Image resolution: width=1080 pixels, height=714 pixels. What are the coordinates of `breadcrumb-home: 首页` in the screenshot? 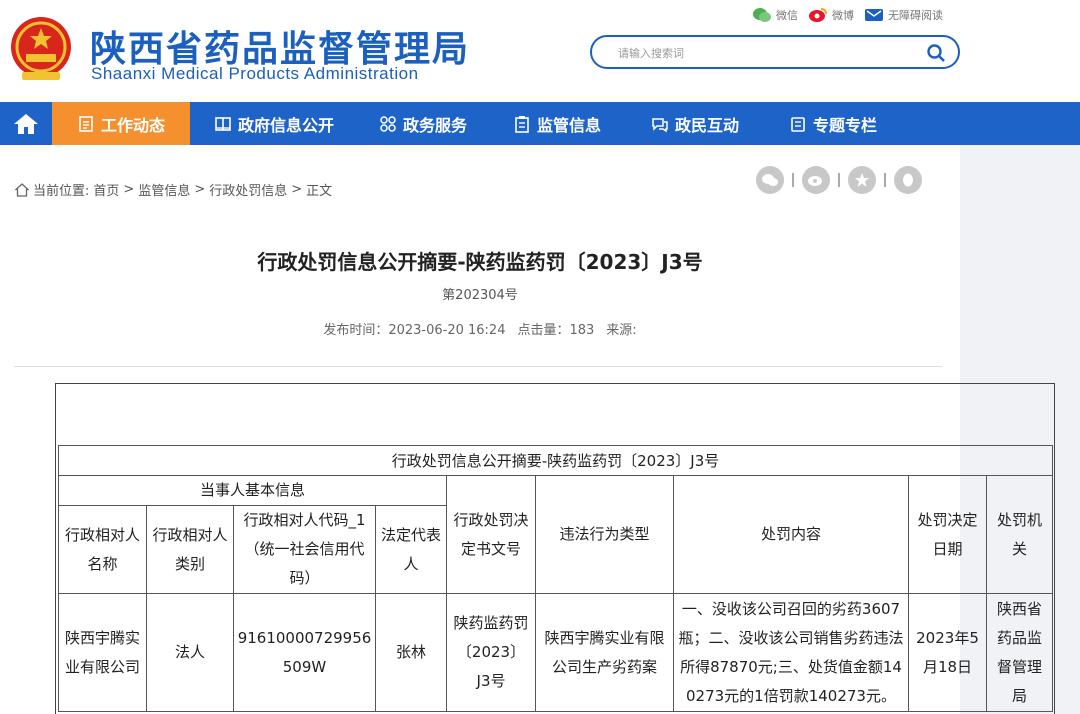 It's located at (106, 189).